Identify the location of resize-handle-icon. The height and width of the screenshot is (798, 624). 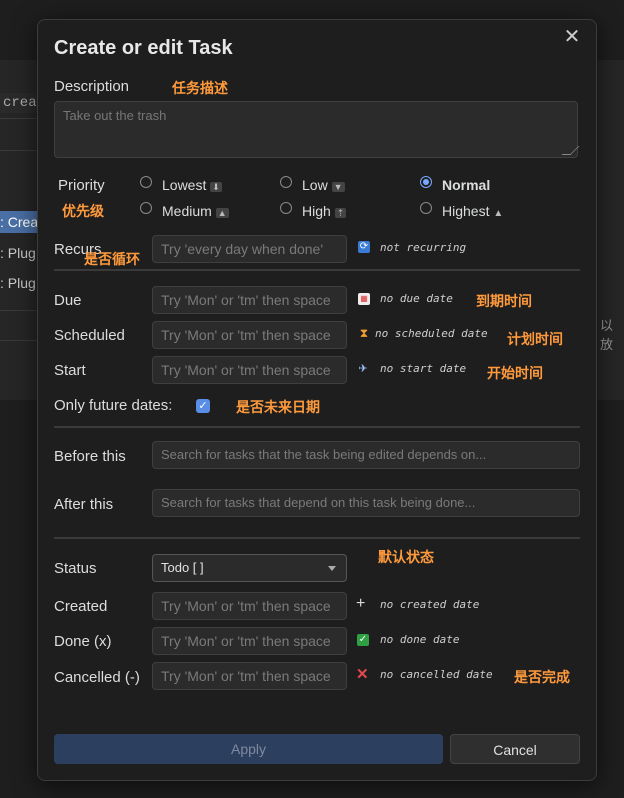
(570, 150).